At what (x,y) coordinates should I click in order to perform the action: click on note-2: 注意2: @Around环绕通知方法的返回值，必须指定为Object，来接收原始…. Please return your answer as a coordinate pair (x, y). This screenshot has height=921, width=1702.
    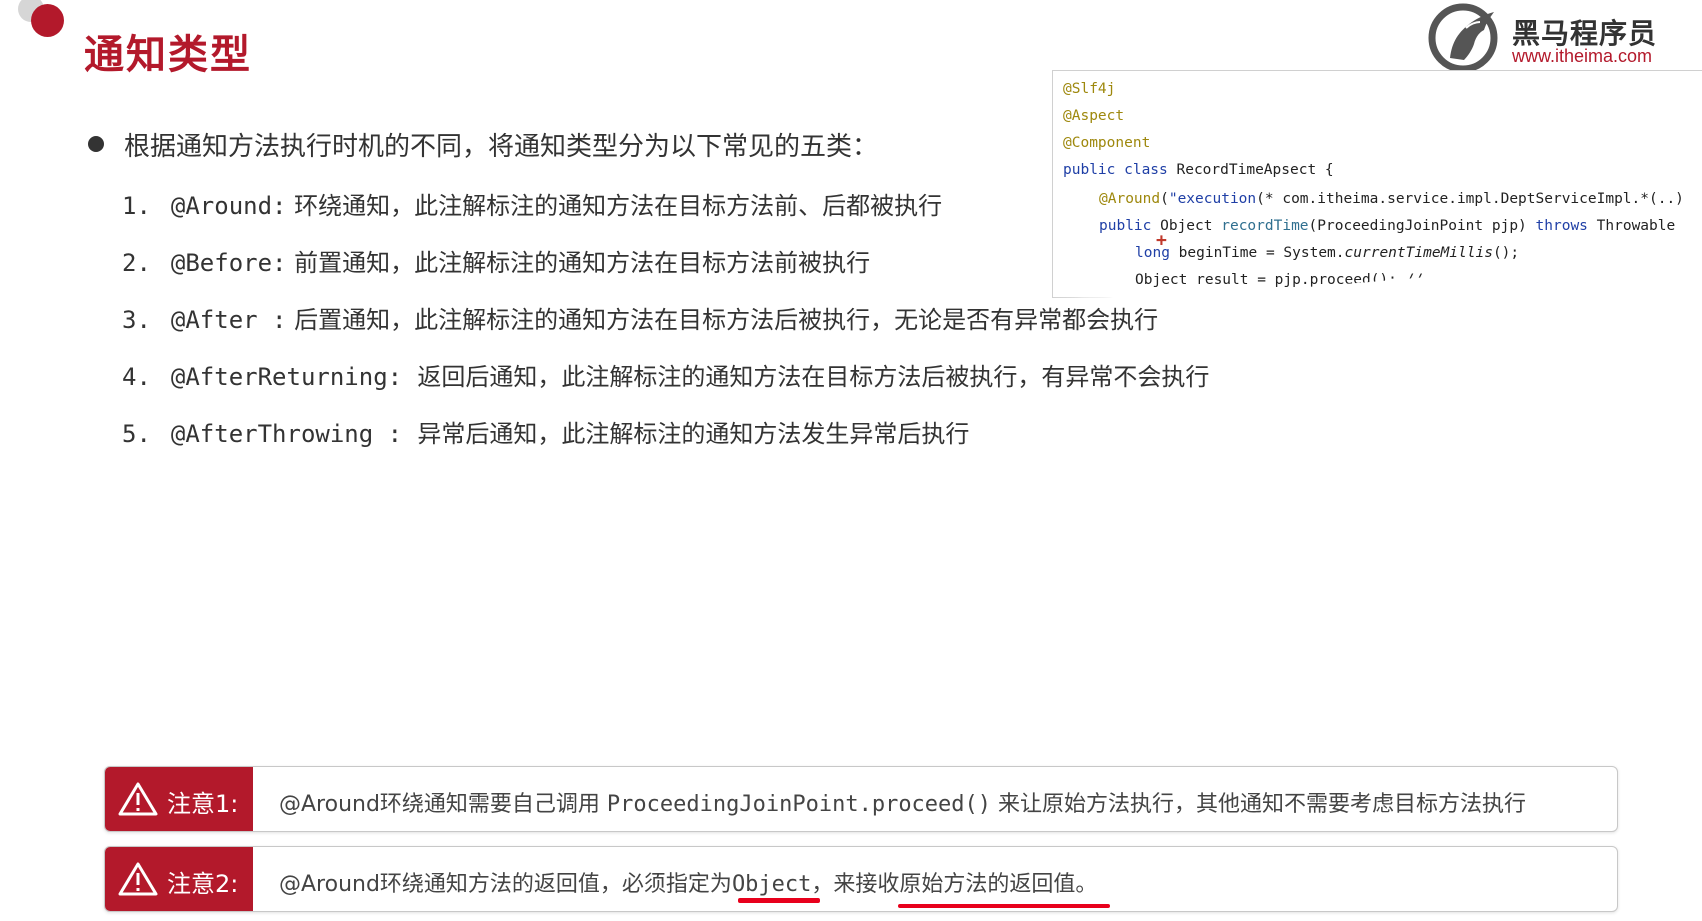
    Looking at the image, I should click on (861, 879).